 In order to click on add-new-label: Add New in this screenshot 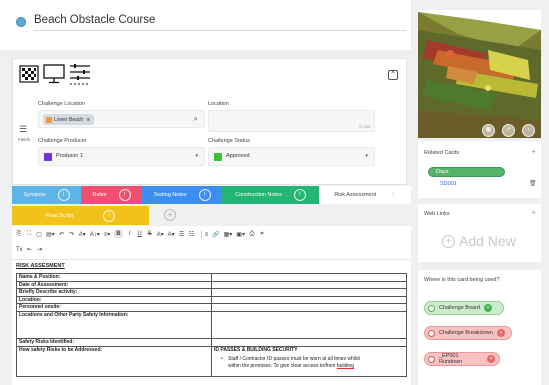, I will do `click(487, 241)`.